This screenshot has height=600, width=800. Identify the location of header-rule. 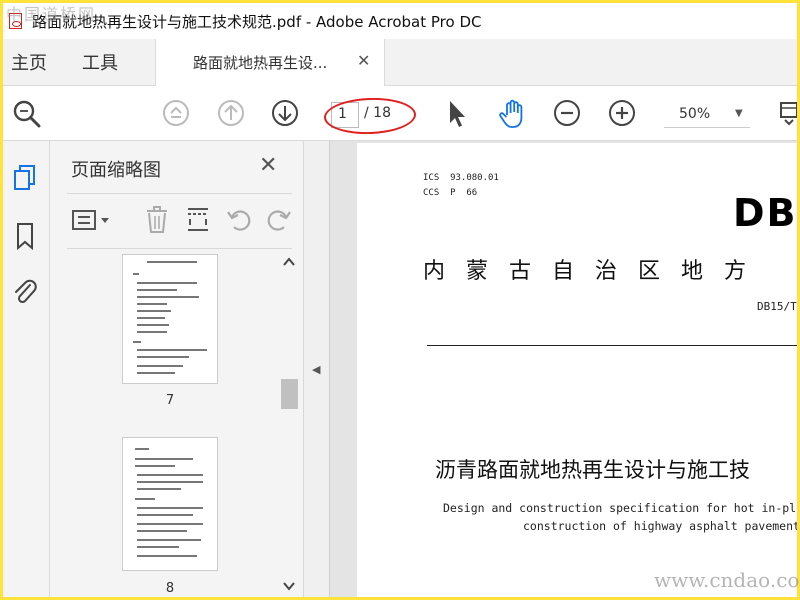
(612, 345).